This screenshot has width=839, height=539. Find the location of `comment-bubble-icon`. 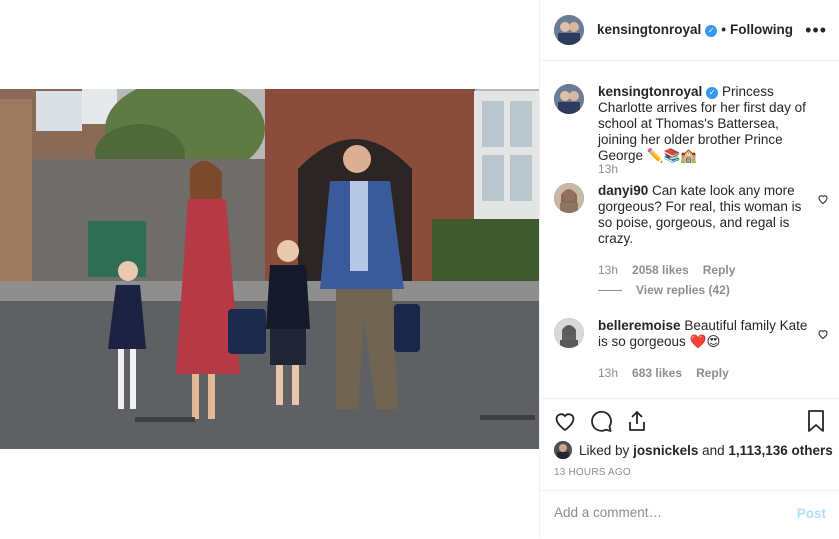

comment-bubble-icon is located at coordinates (601, 421).